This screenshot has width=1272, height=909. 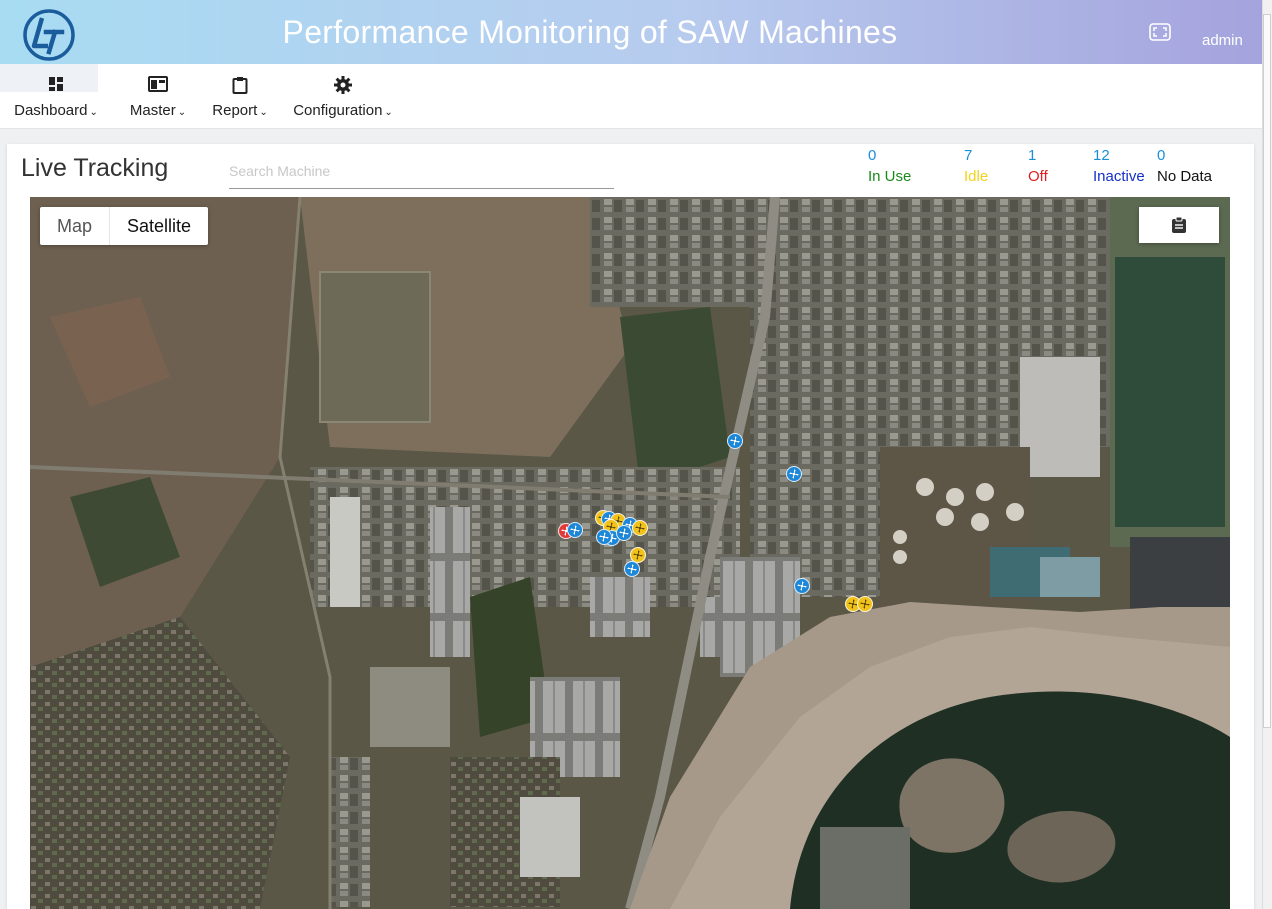 What do you see at coordinates (158, 86) in the screenshot?
I see `master-icon` at bounding box center [158, 86].